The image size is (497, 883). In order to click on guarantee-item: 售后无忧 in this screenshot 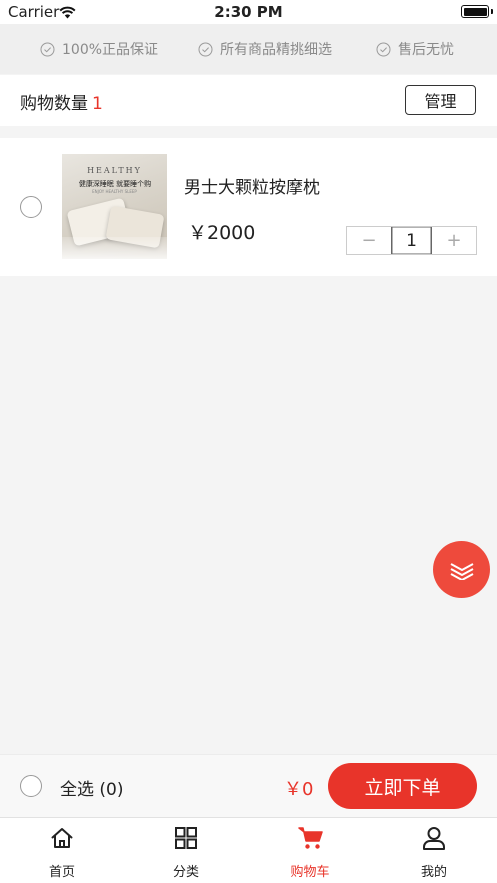, I will do `click(415, 49)`.